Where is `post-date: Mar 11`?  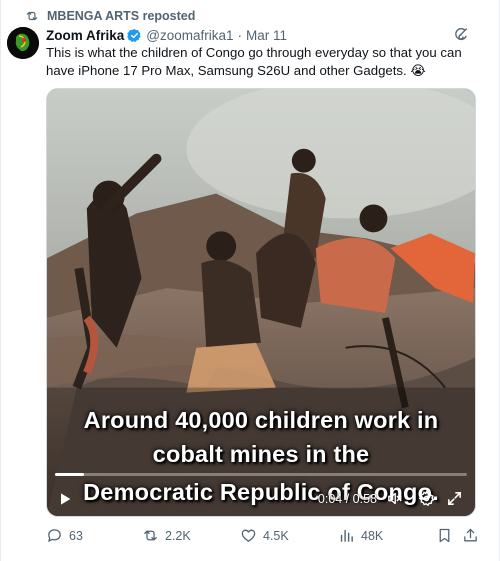 post-date: Mar 11 is located at coordinates (266, 35).